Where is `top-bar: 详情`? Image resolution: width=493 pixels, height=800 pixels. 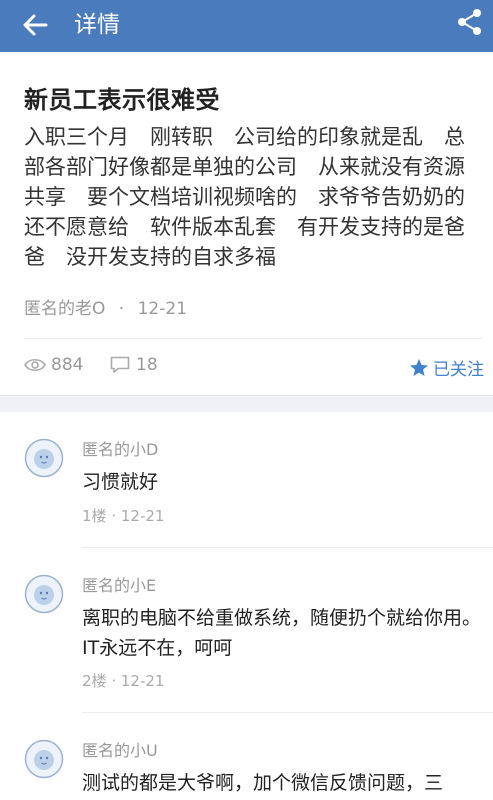 top-bar: 详情 is located at coordinates (246, 26).